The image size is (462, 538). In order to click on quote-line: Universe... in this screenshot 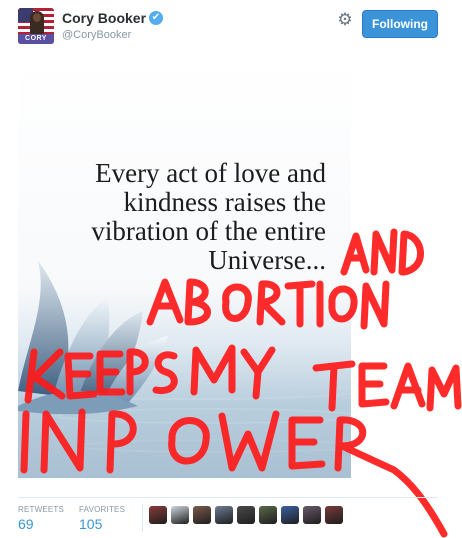, I will do `click(267, 260)`.